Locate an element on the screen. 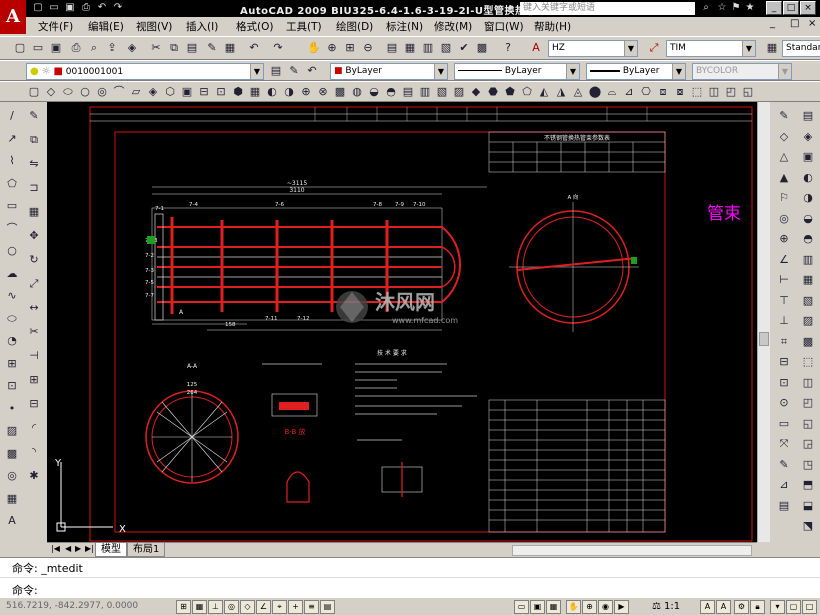 This screenshot has height=615, width=820. explode-icon: ✱ is located at coordinates (34, 476).